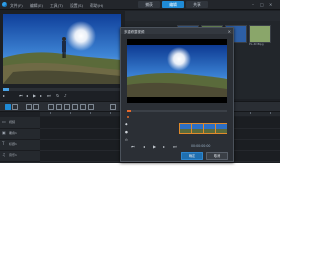 This screenshot has width=320, height=270. I want to click on subtitle-icon, so click(83, 107).